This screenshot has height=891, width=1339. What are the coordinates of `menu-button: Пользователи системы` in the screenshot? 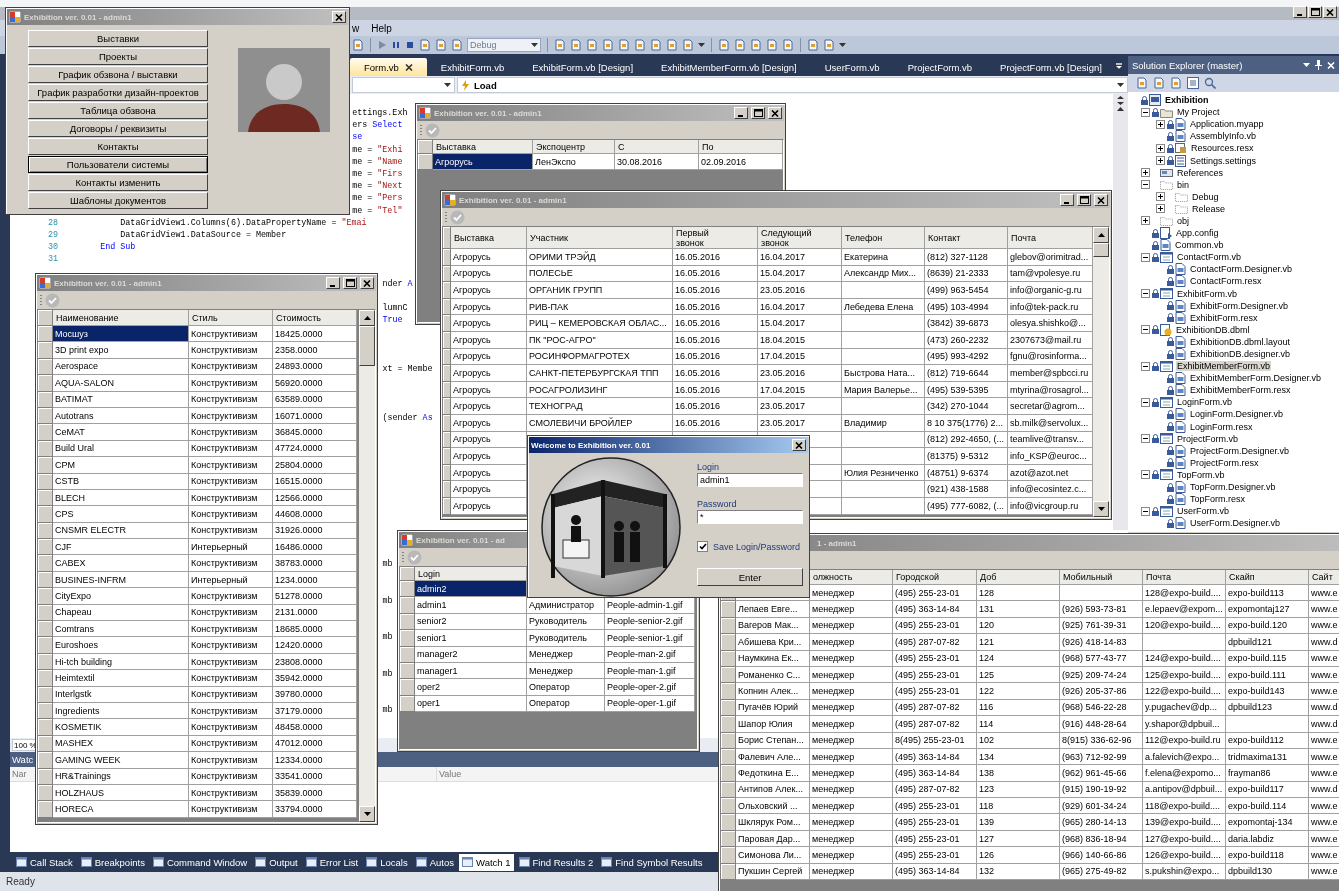 It's located at (118, 164).